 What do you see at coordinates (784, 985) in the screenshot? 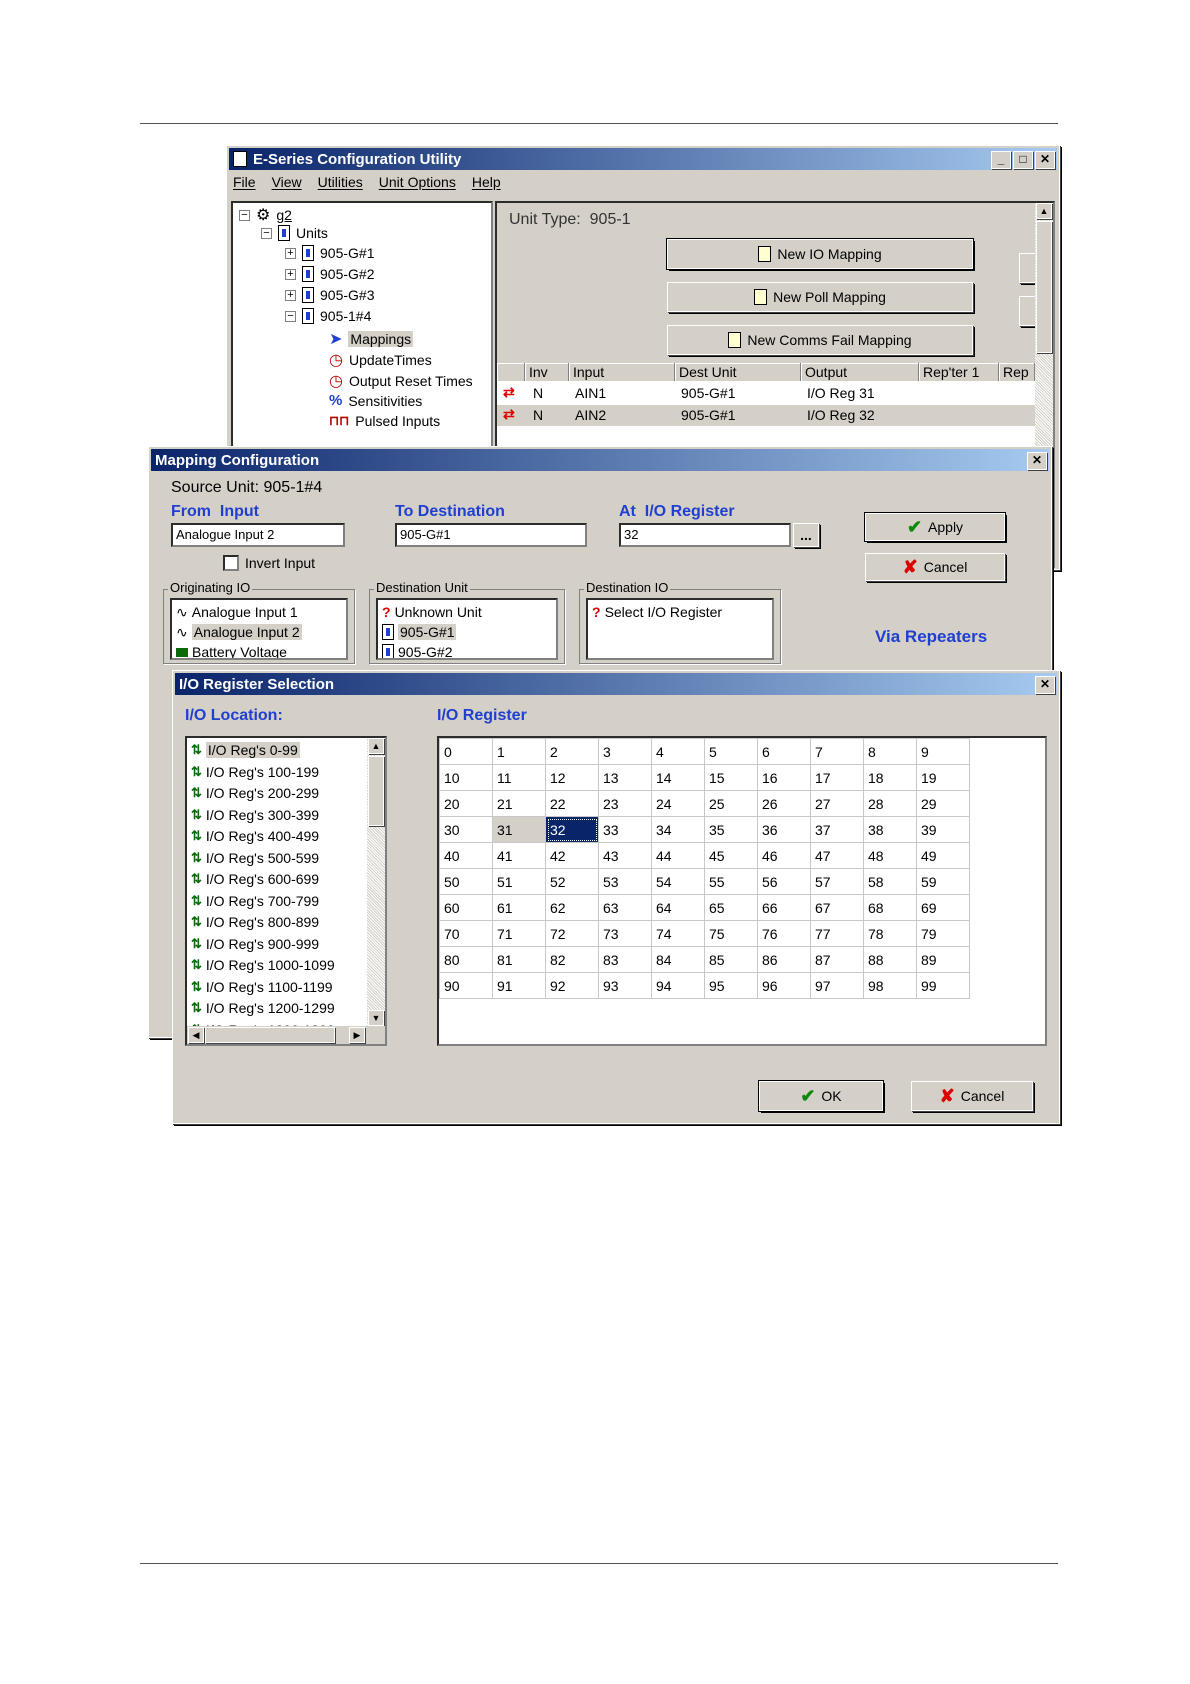
I see `register-cell: 96` at bounding box center [784, 985].